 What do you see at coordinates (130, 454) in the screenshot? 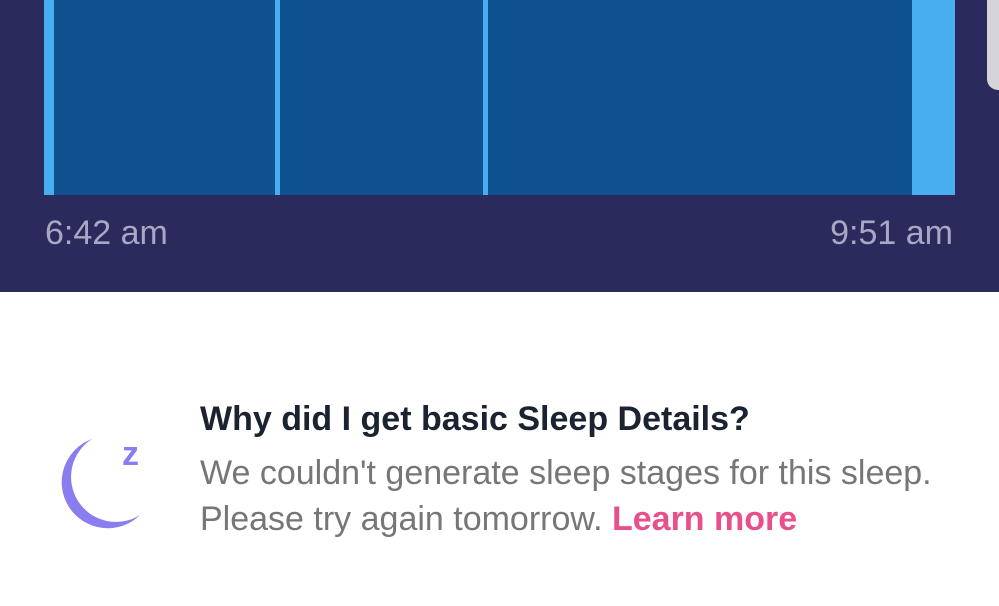
I see `zzz-letter: z` at bounding box center [130, 454].